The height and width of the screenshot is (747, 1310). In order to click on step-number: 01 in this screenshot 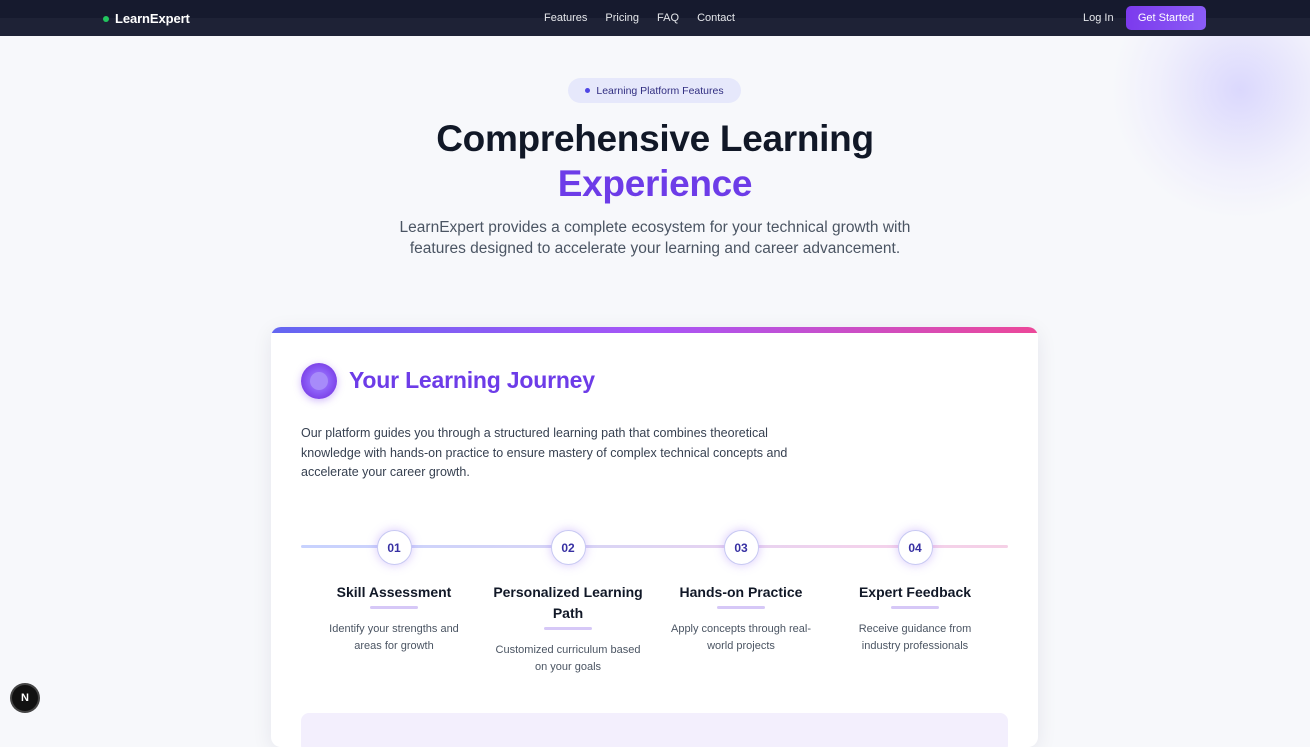, I will do `click(394, 547)`.